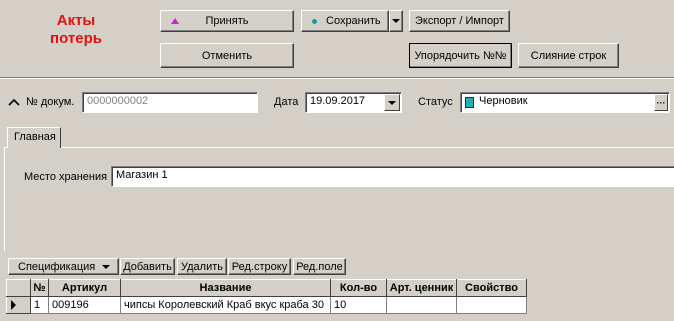  What do you see at coordinates (13, 305) in the screenshot?
I see `current-row-icon` at bounding box center [13, 305].